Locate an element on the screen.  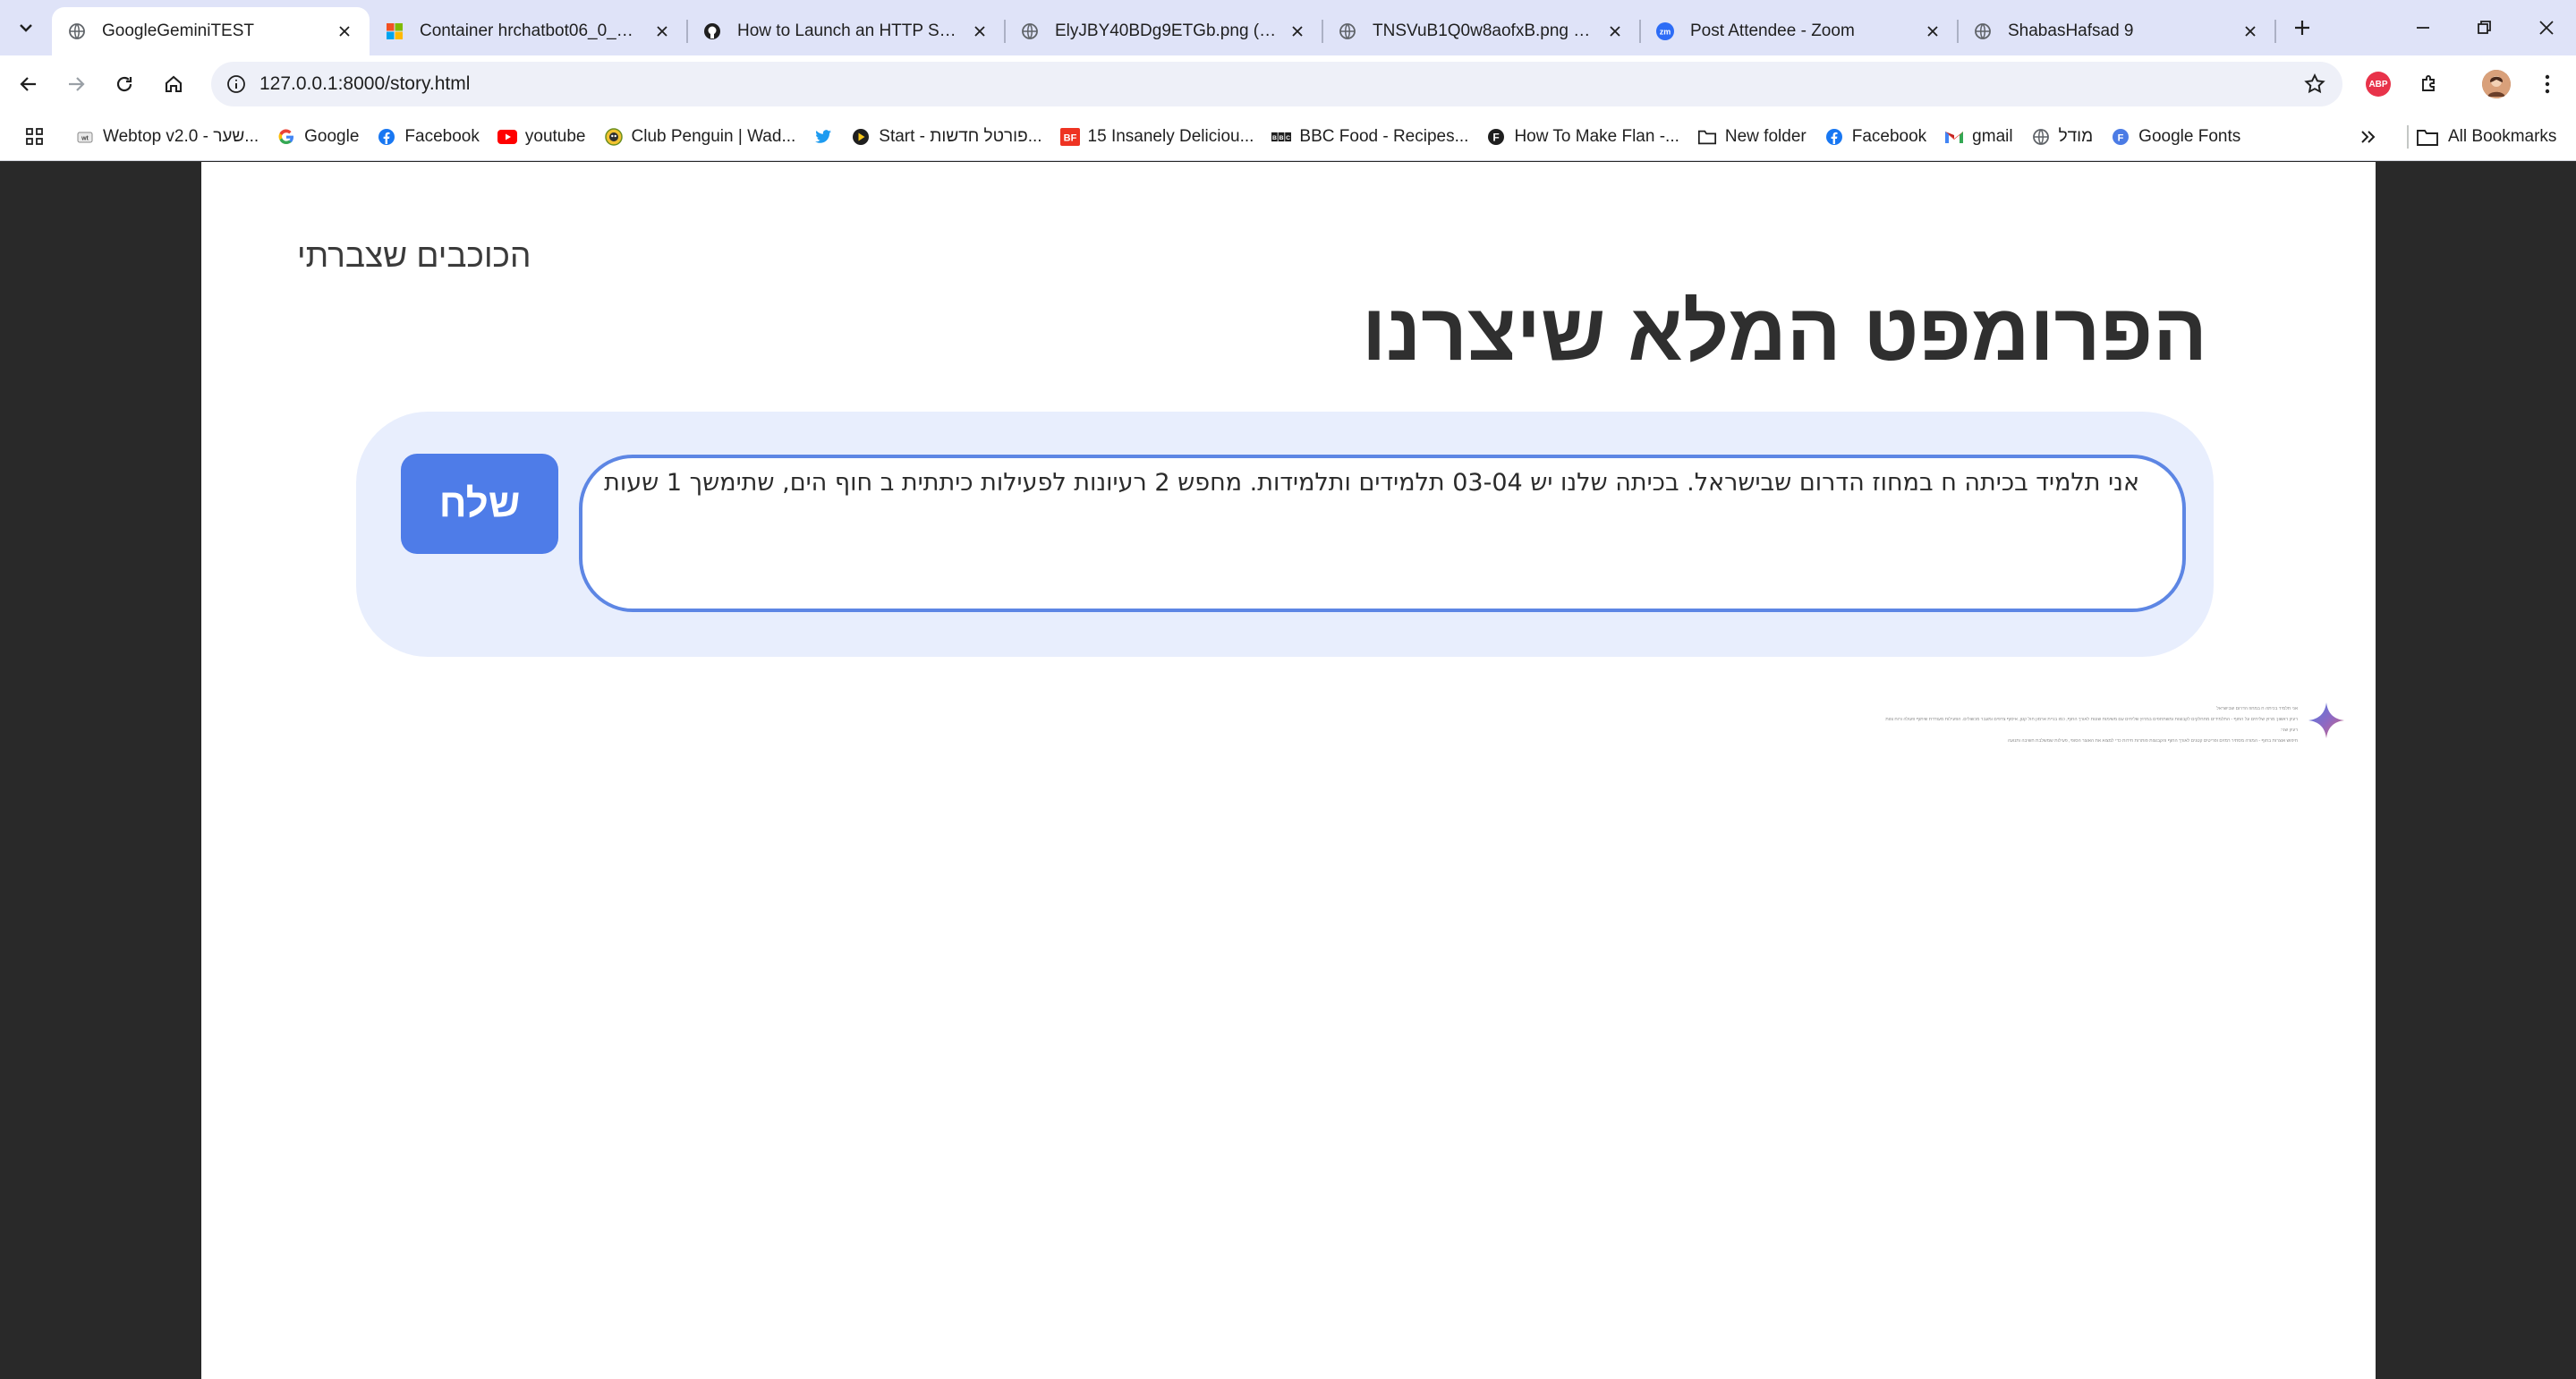
tab-title: GoogleGeminiTEST is located at coordinates (178, 30).